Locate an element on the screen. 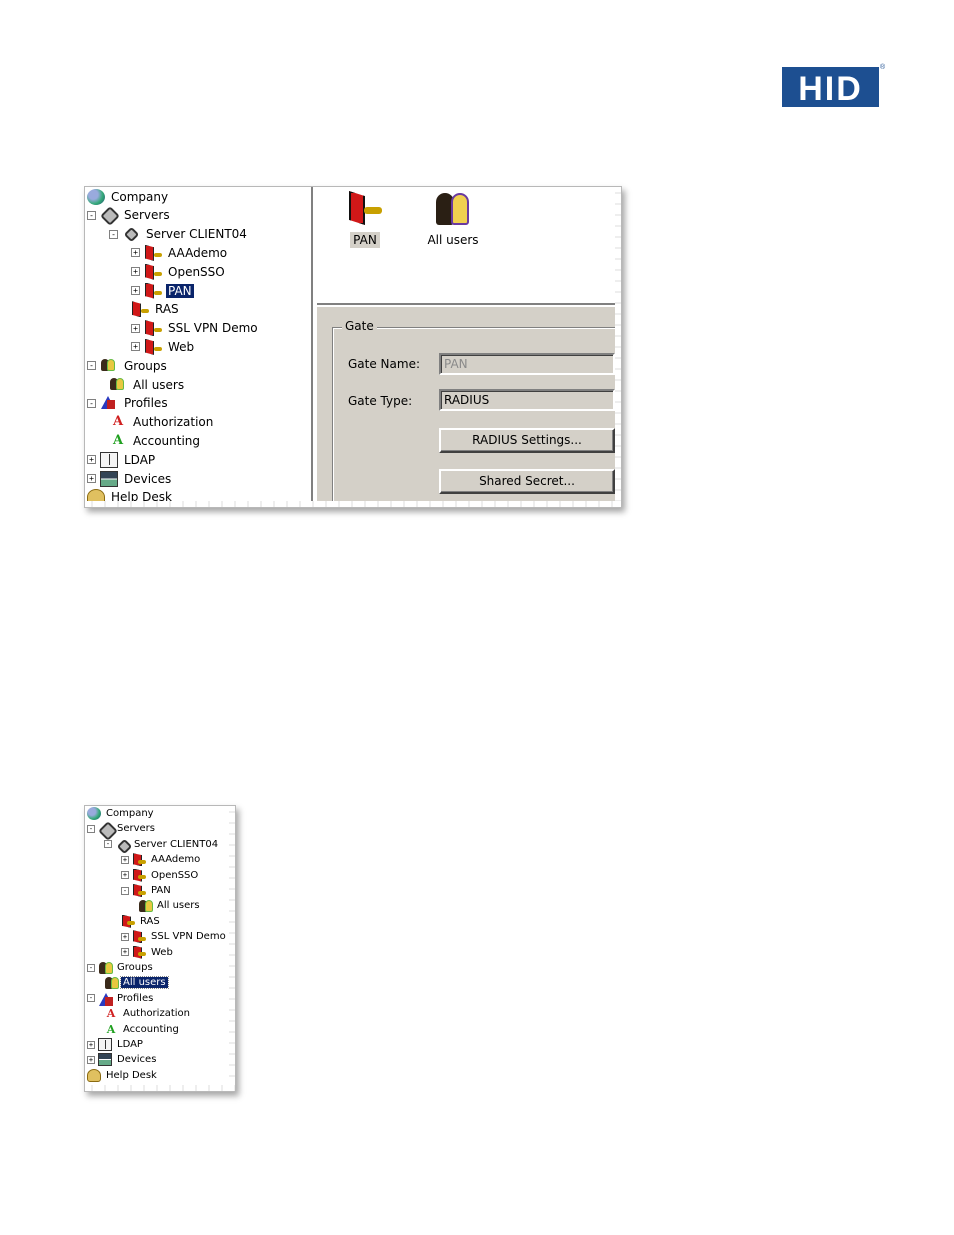 This screenshot has width=954, height=1235. tree-item-label: RAS is located at coordinates (167, 309).